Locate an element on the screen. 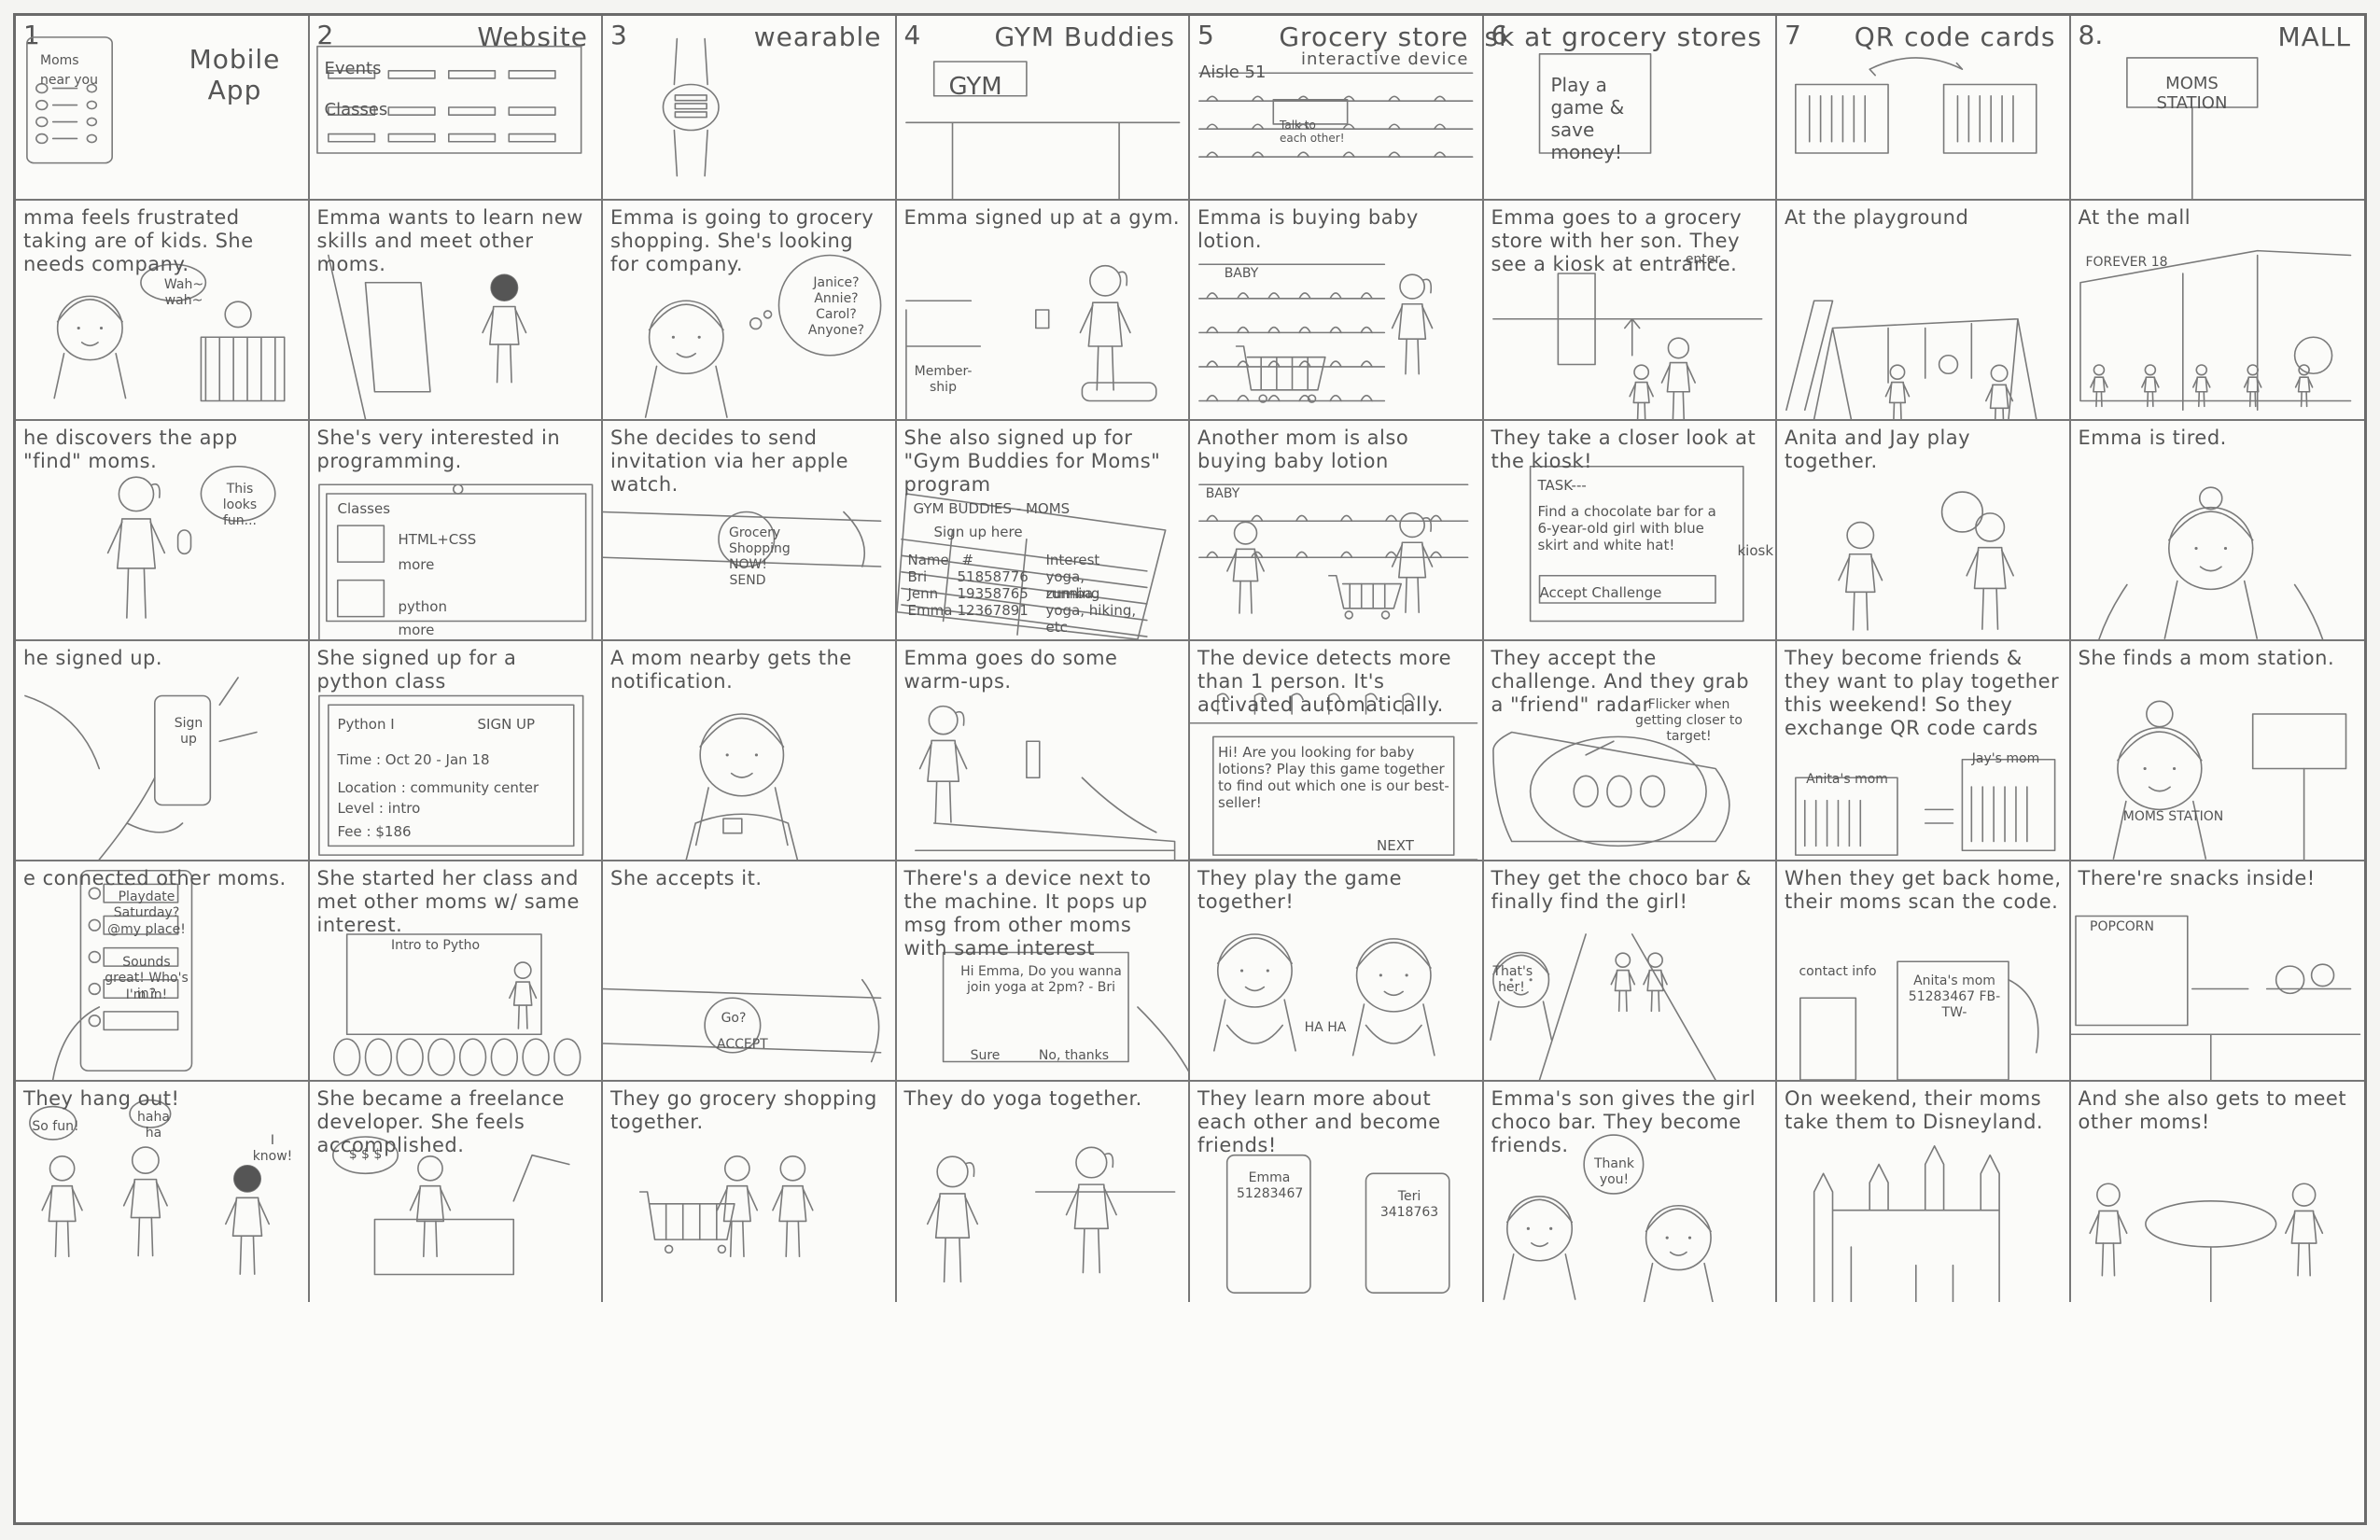 The height and width of the screenshot is (1540, 2380). speech-bubble-text: 19358765 is located at coordinates (993, 593).